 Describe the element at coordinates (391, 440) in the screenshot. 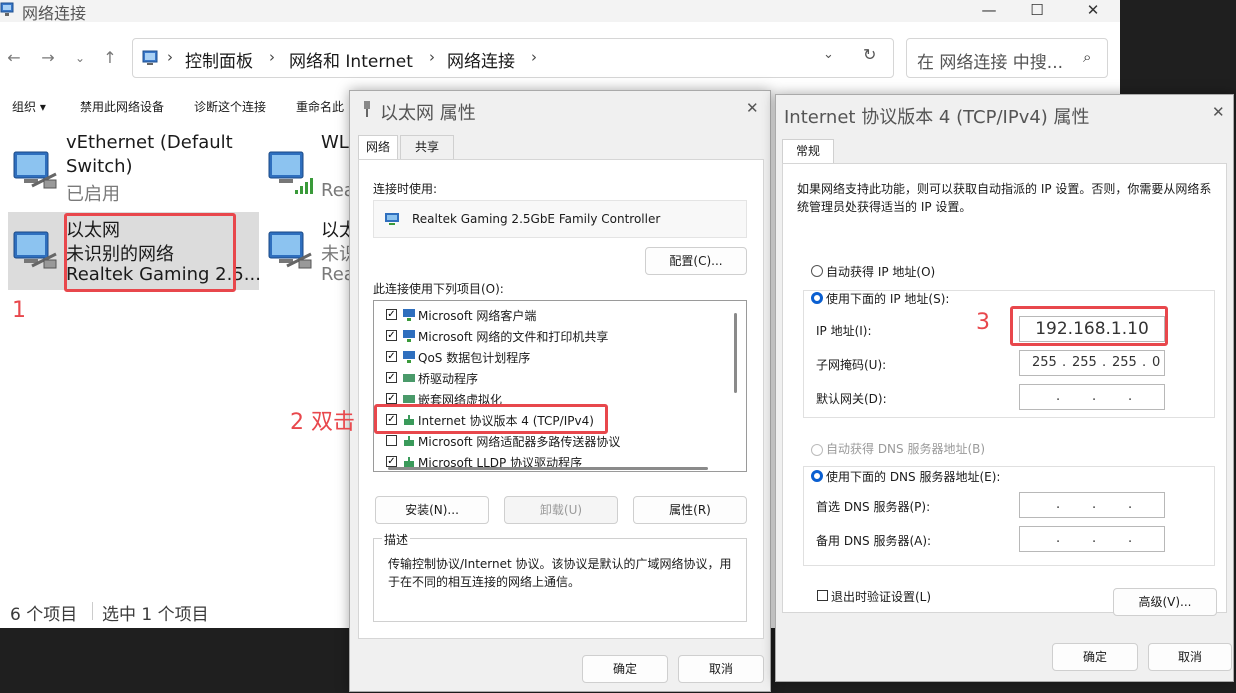

I see `checkbox` at that location.